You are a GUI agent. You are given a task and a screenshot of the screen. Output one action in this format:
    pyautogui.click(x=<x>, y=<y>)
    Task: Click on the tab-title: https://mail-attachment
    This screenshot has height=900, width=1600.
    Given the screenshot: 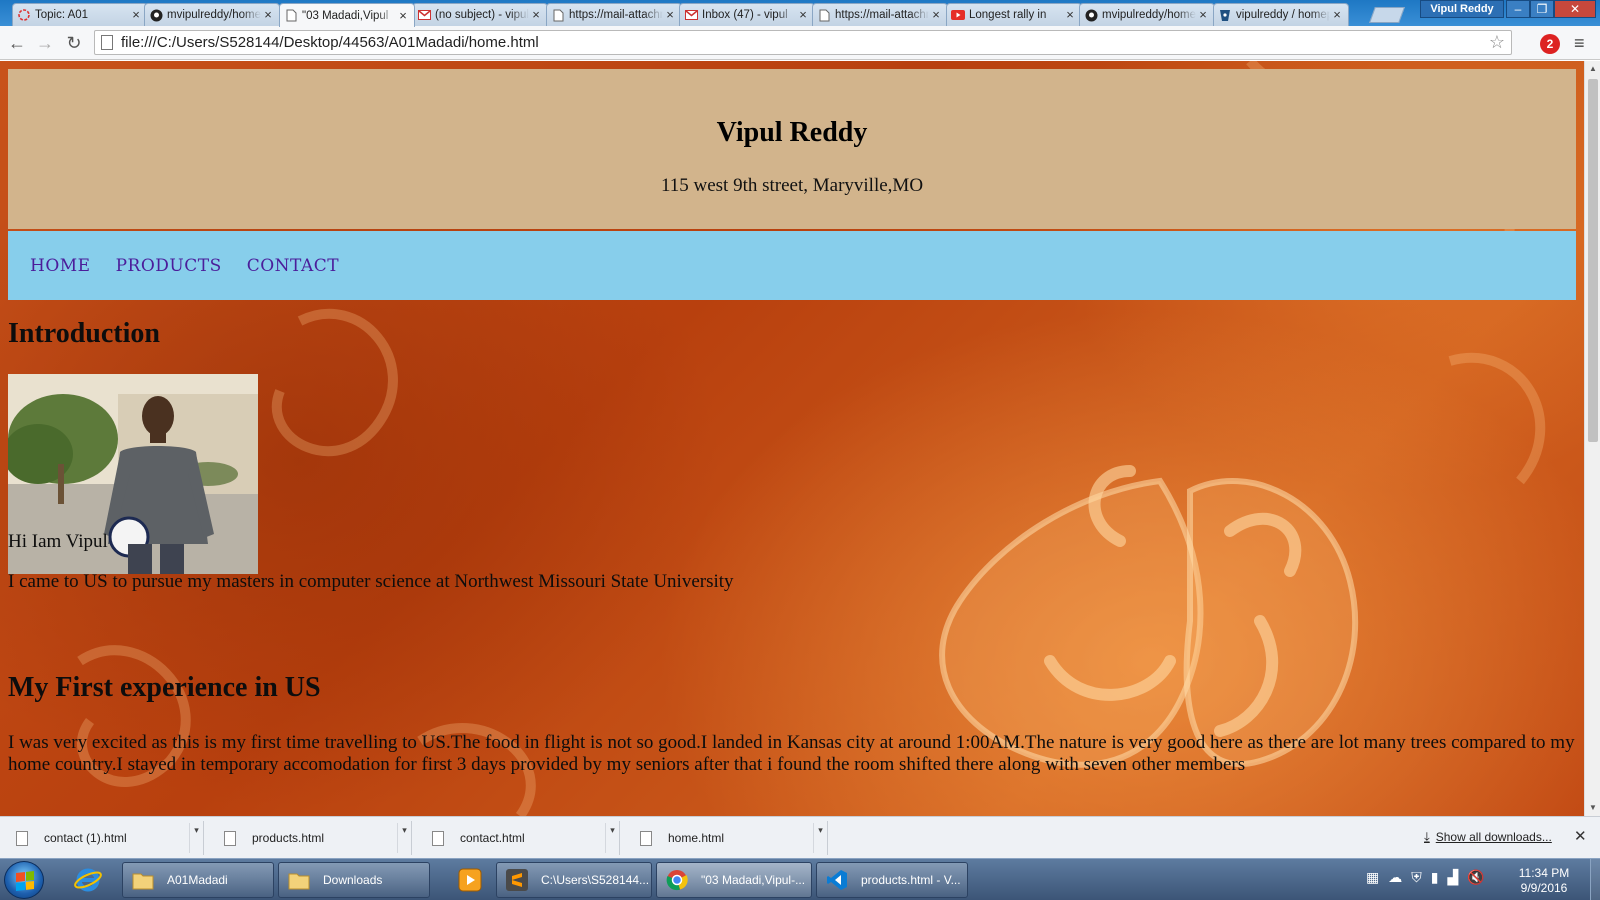 What is the action you would take?
    pyautogui.click(x=616, y=15)
    